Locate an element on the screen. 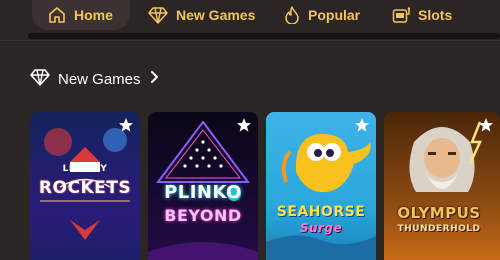 The height and width of the screenshot is (260, 500). game-card-liberty-rockets: LIBERTY ROCKETS is located at coordinates (85, 186).